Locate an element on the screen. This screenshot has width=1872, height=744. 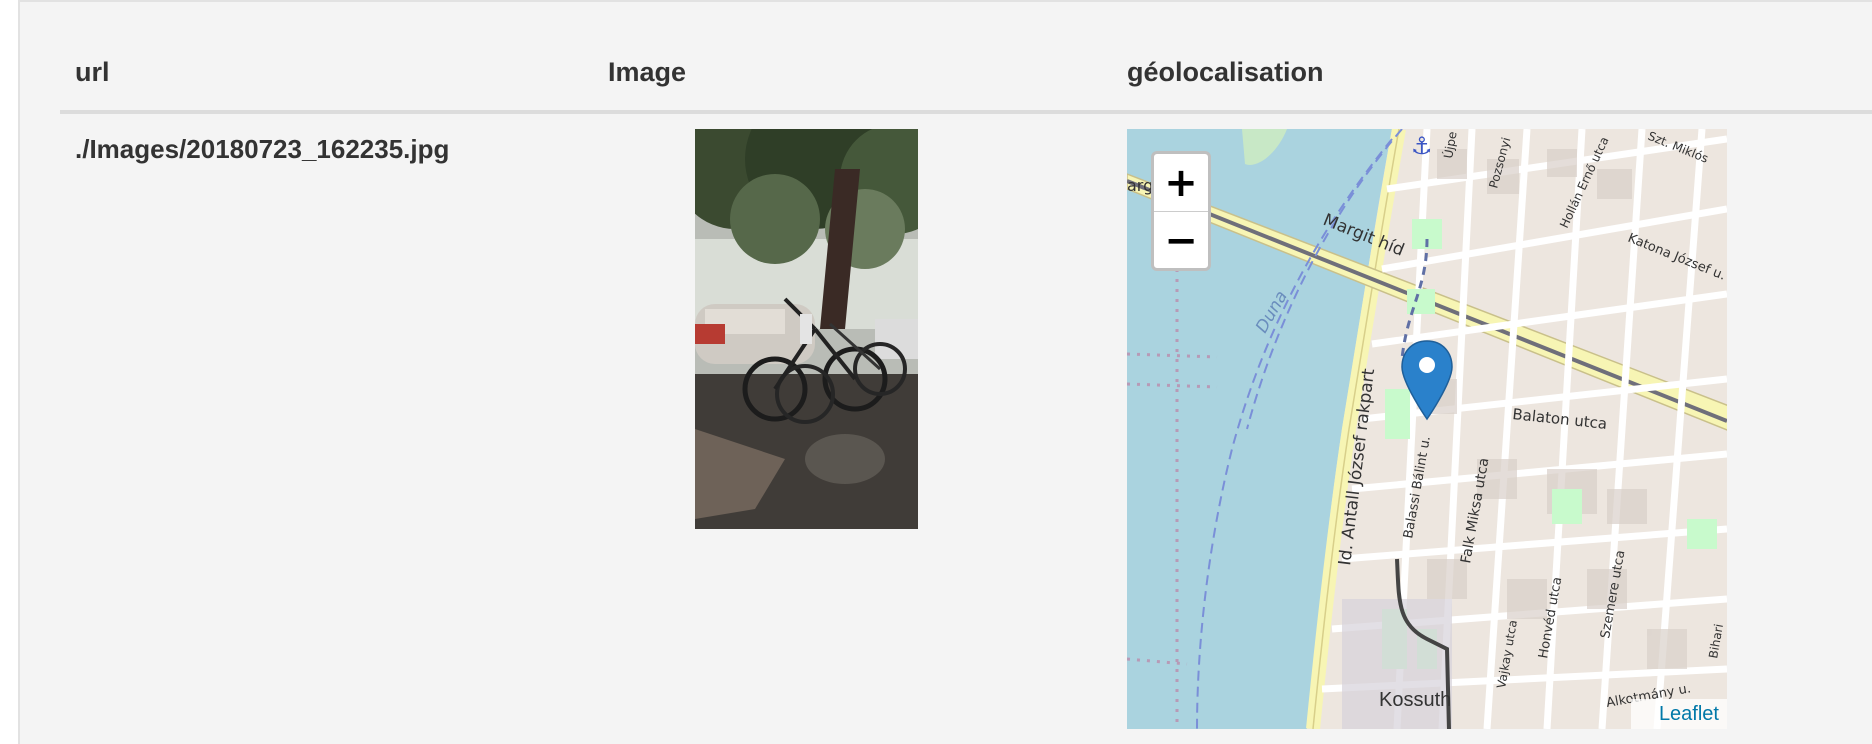
url-cell: ./Images/20180723_162235.jpg is located at coordinates (262, 149).